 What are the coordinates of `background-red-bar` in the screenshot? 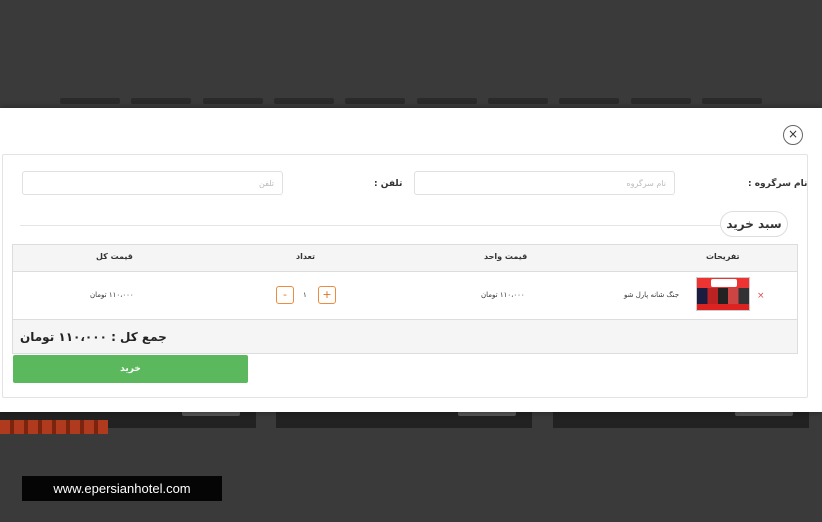 It's located at (54, 427).